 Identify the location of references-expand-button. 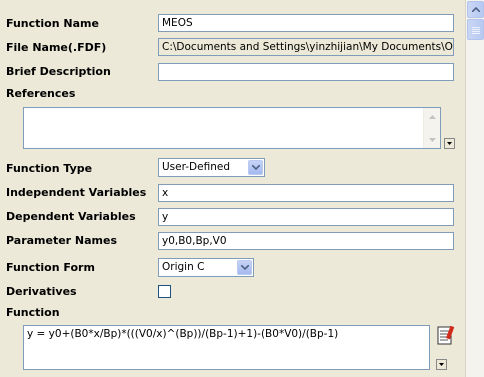
(449, 143).